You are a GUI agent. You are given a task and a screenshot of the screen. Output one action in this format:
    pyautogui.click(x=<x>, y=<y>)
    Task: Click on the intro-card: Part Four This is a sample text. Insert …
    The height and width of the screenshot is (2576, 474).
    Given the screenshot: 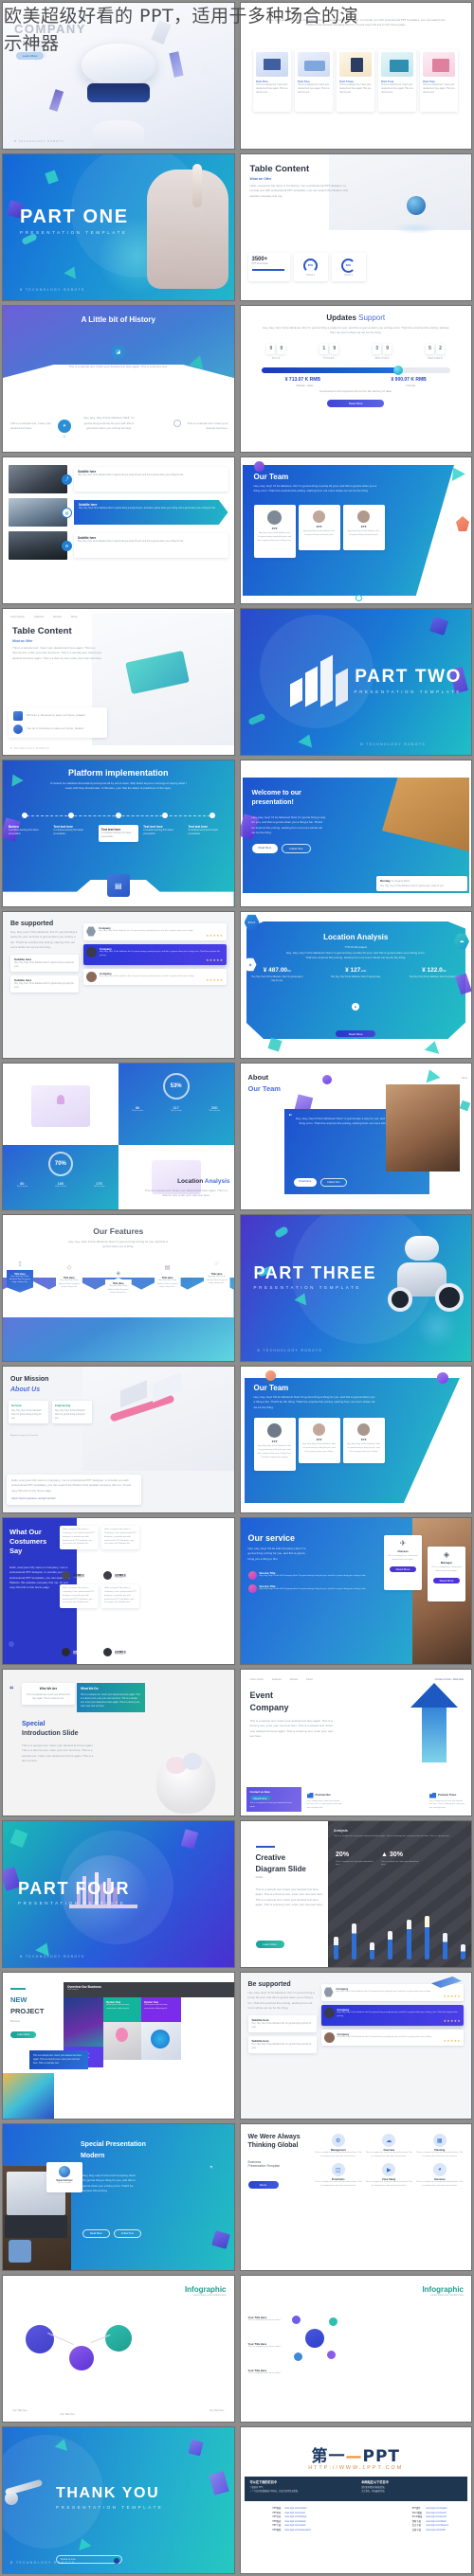 What is the action you would take?
    pyautogui.click(x=397, y=80)
    